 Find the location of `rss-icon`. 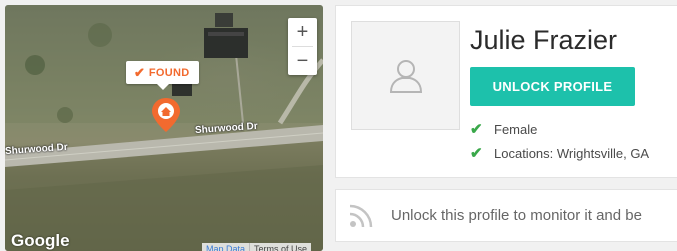

rss-icon is located at coordinates (361, 216).